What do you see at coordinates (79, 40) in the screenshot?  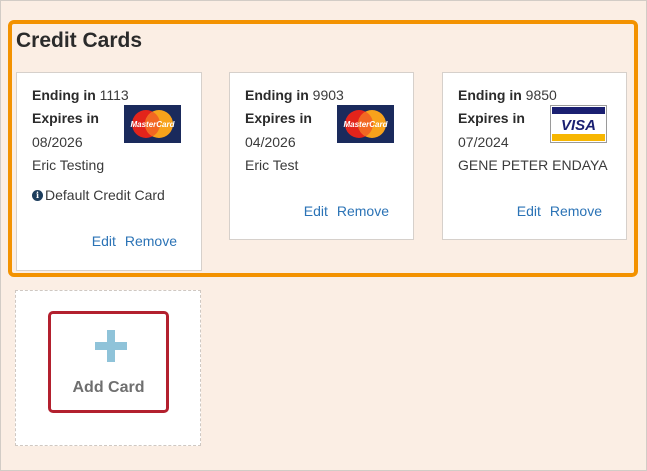 I see `section-title: Credit Cards` at bounding box center [79, 40].